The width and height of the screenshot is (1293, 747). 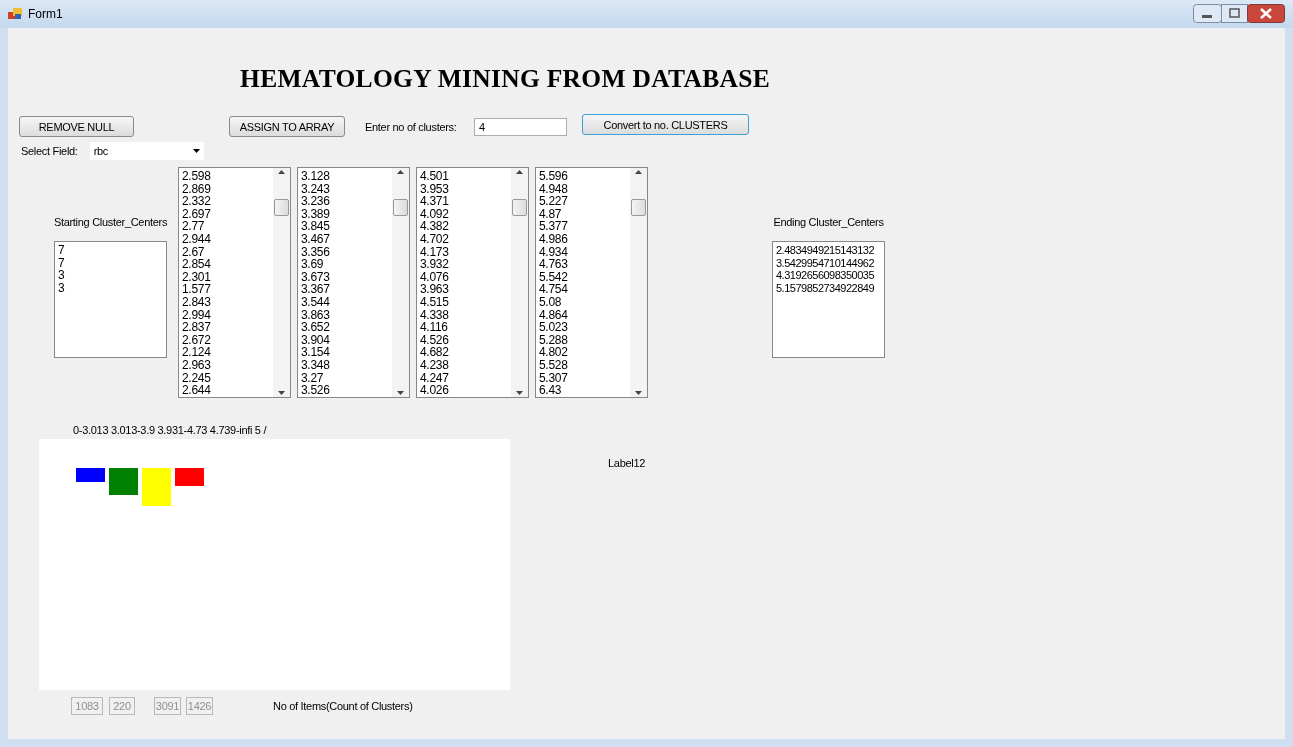 What do you see at coordinates (226, 302) in the screenshot?
I see `list-item: 2.843` at bounding box center [226, 302].